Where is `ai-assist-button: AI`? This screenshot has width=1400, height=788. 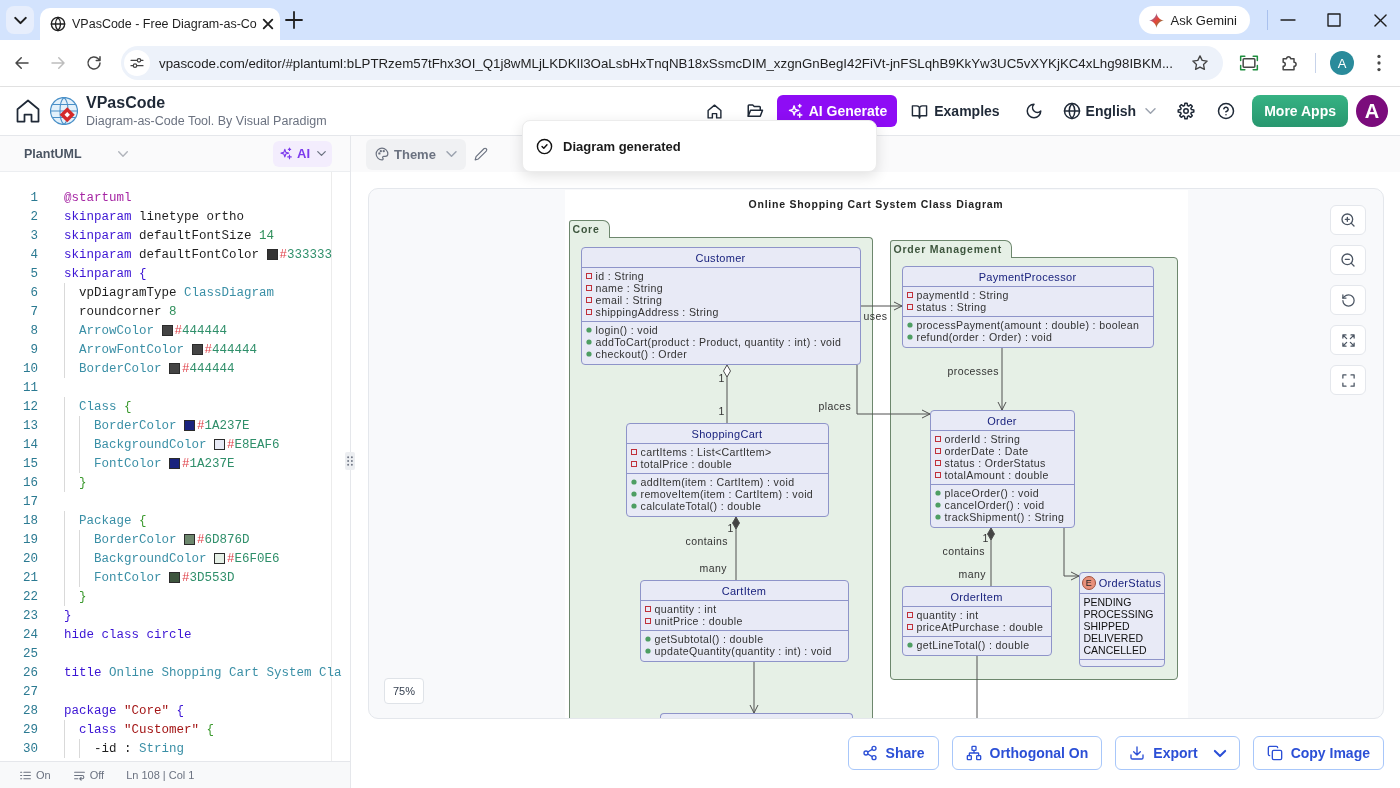 ai-assist-button: AI is located at coordinates (302, 153).